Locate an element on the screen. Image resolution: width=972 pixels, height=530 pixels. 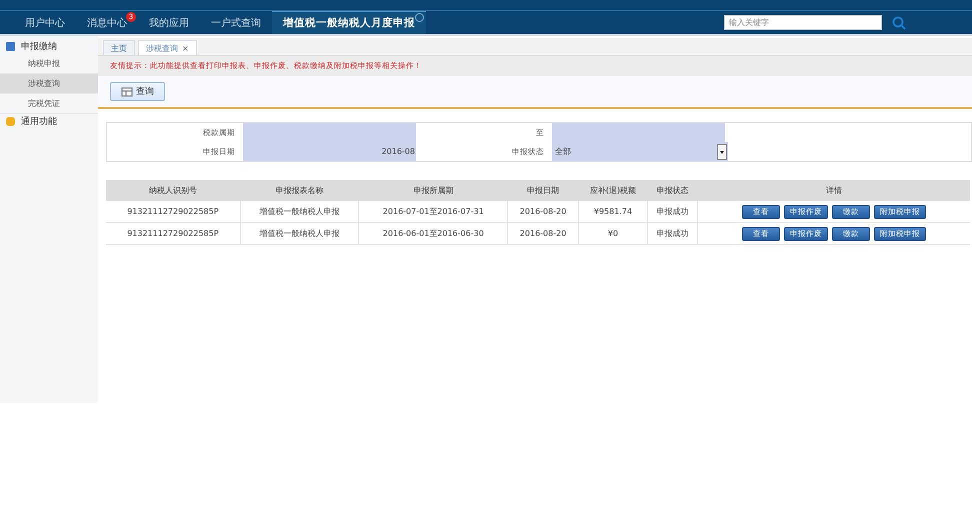
column-header: 纳税人识别号 is located at coordinates (173, 190).